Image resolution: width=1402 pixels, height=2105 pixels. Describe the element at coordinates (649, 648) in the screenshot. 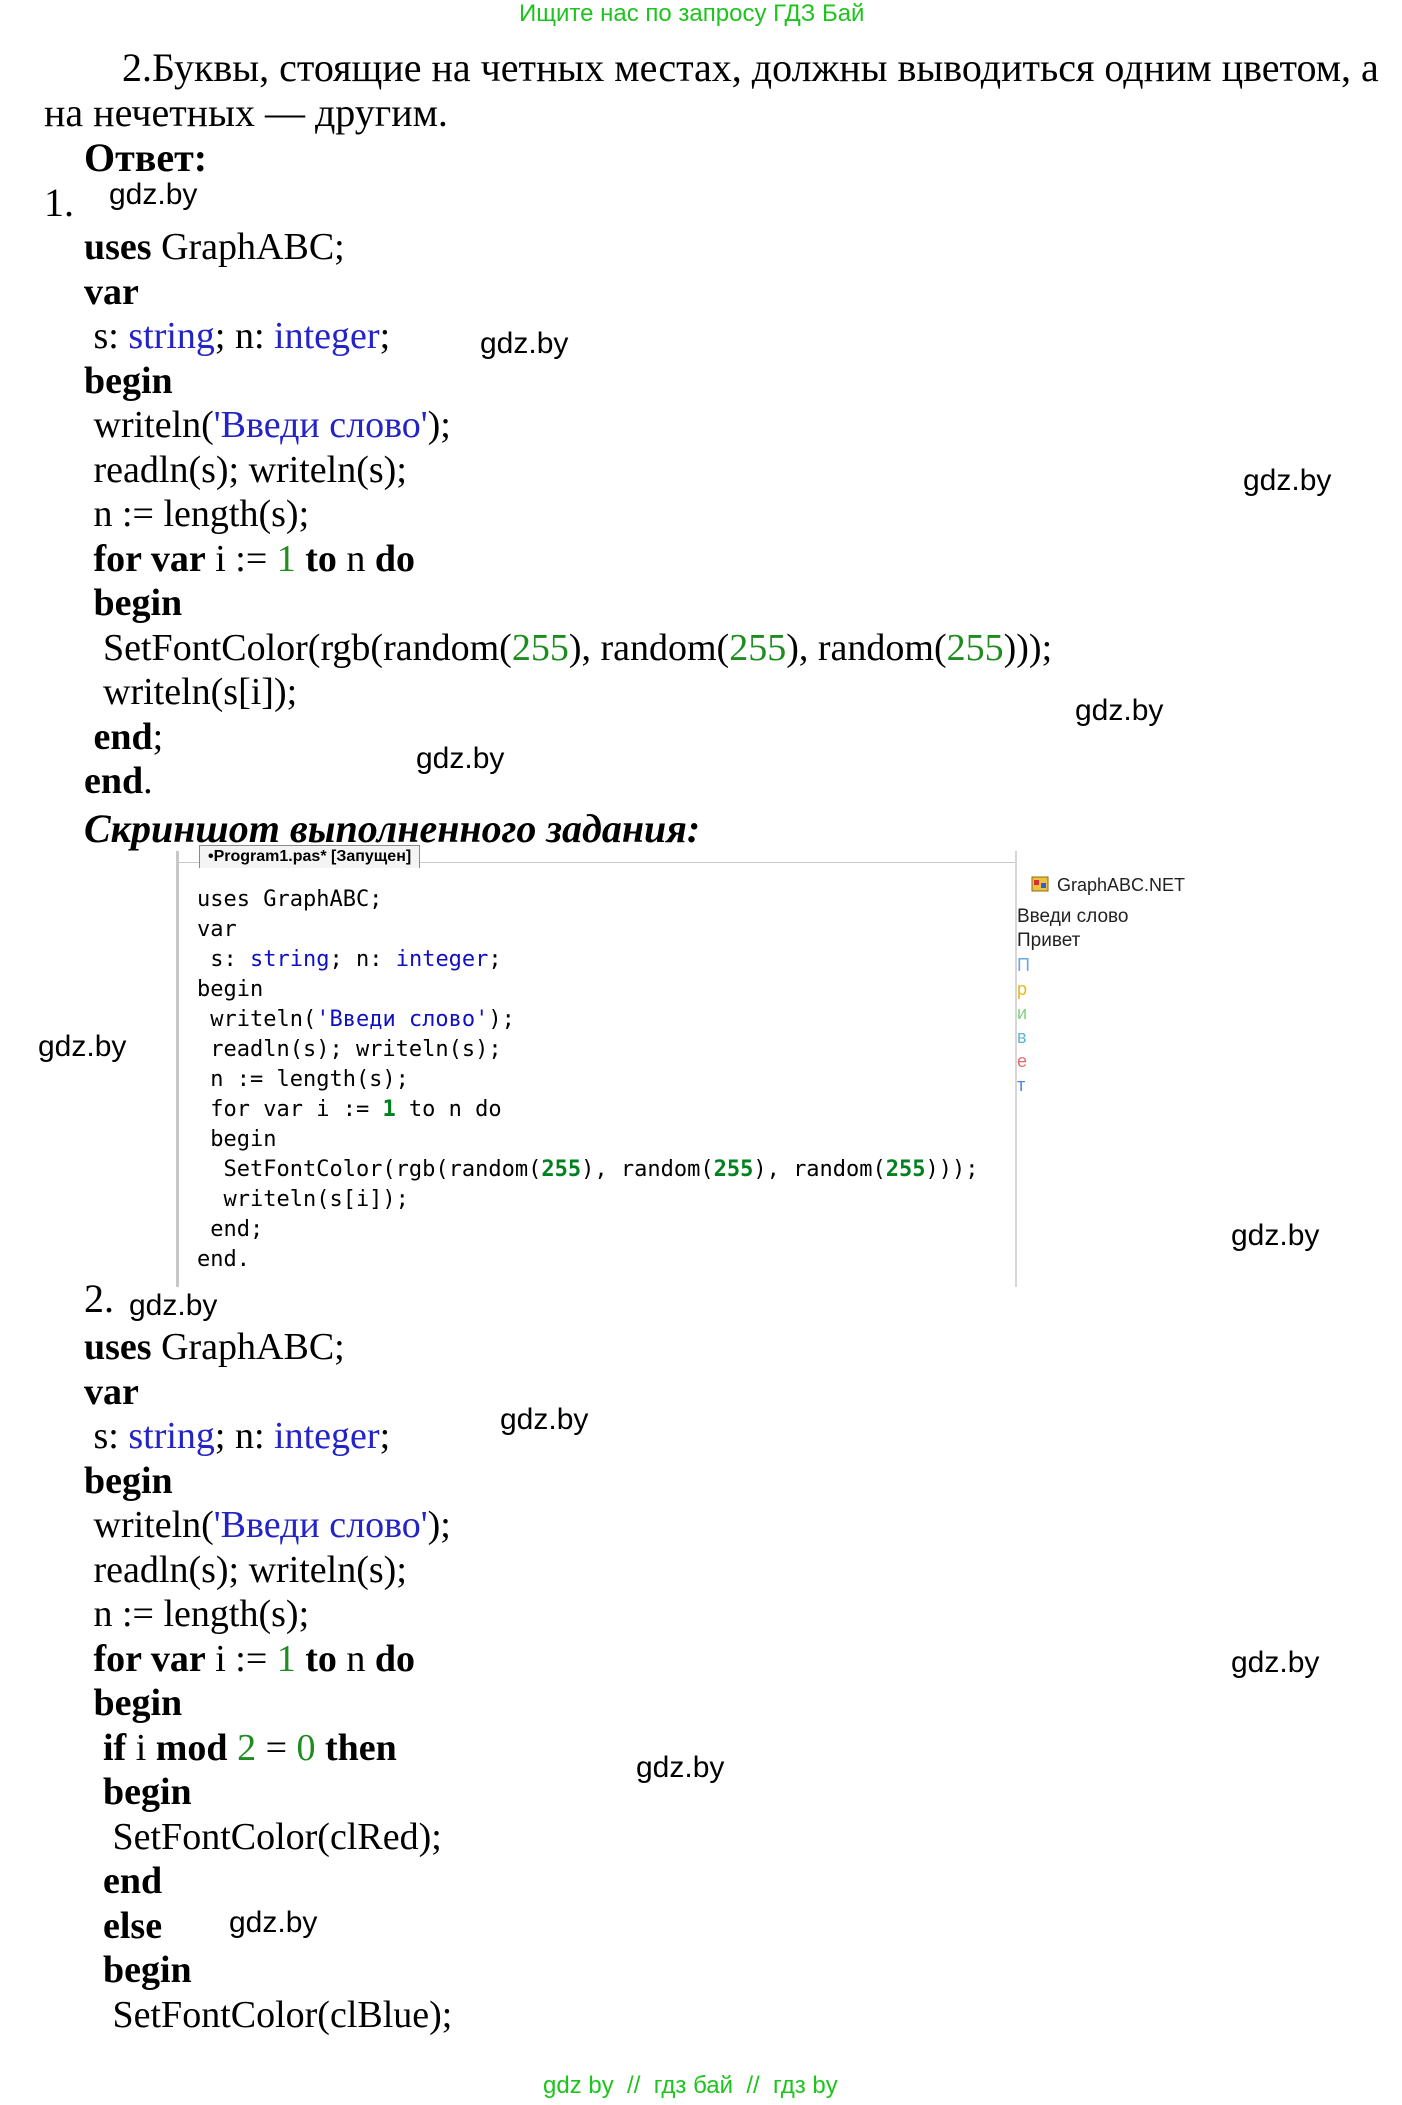

I see `code-text: ), random(` at that location.